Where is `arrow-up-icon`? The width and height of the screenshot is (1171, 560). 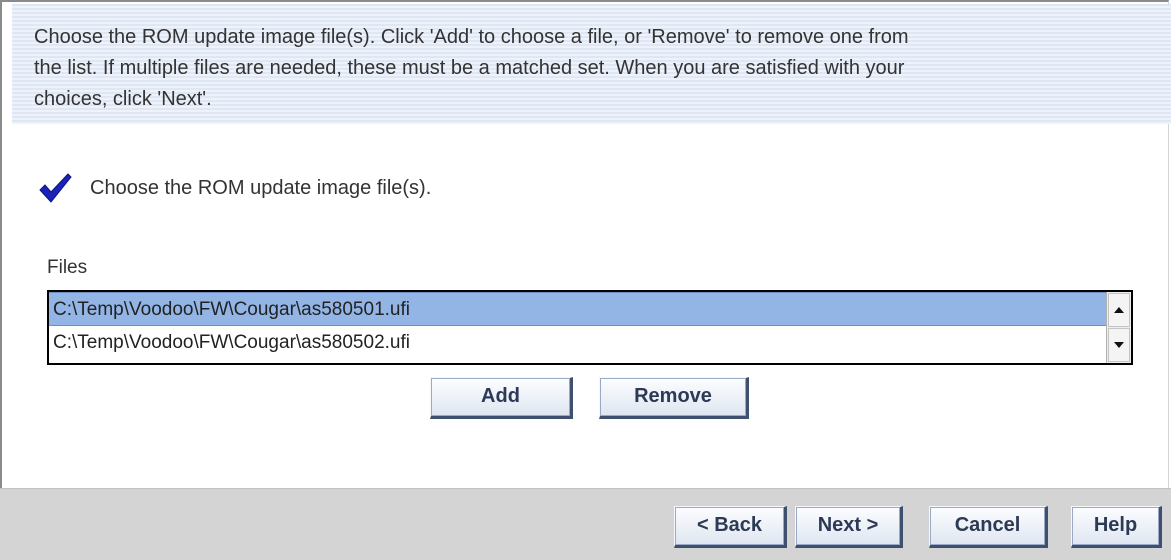
arrow-up-icon is located at coordinates (1119, 310).